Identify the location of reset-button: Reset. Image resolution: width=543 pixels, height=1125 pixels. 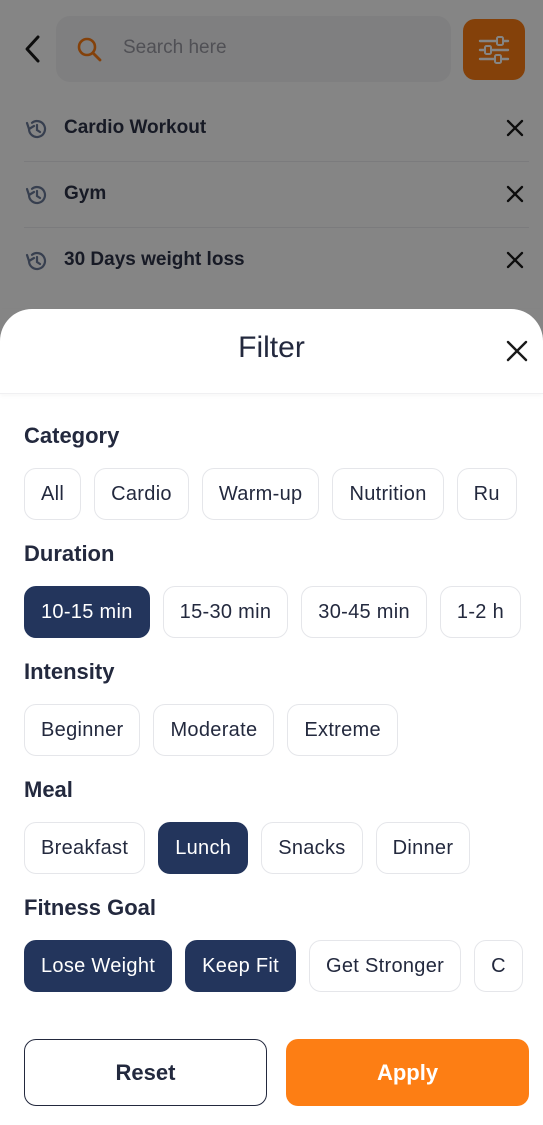
(145, 1072).